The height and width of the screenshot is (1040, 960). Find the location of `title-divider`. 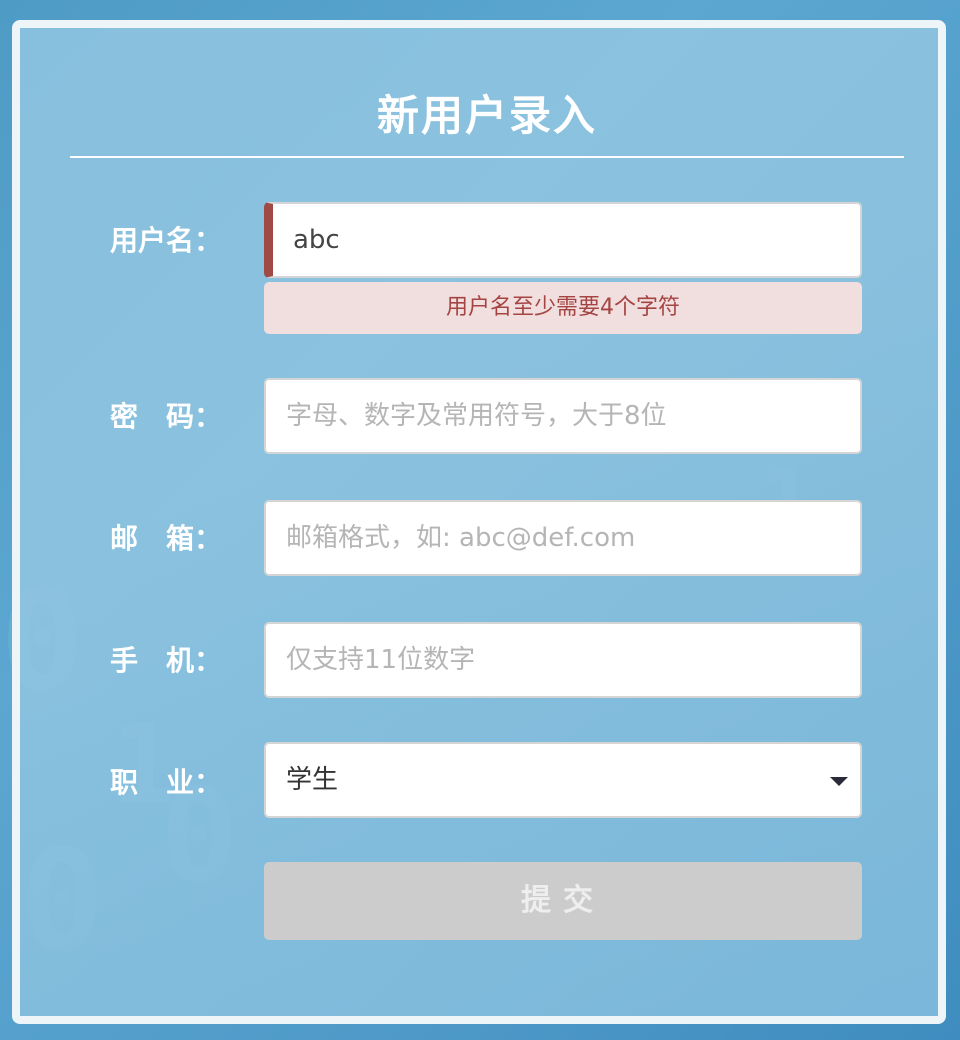

title-divider is located at coordinates (487, 157).